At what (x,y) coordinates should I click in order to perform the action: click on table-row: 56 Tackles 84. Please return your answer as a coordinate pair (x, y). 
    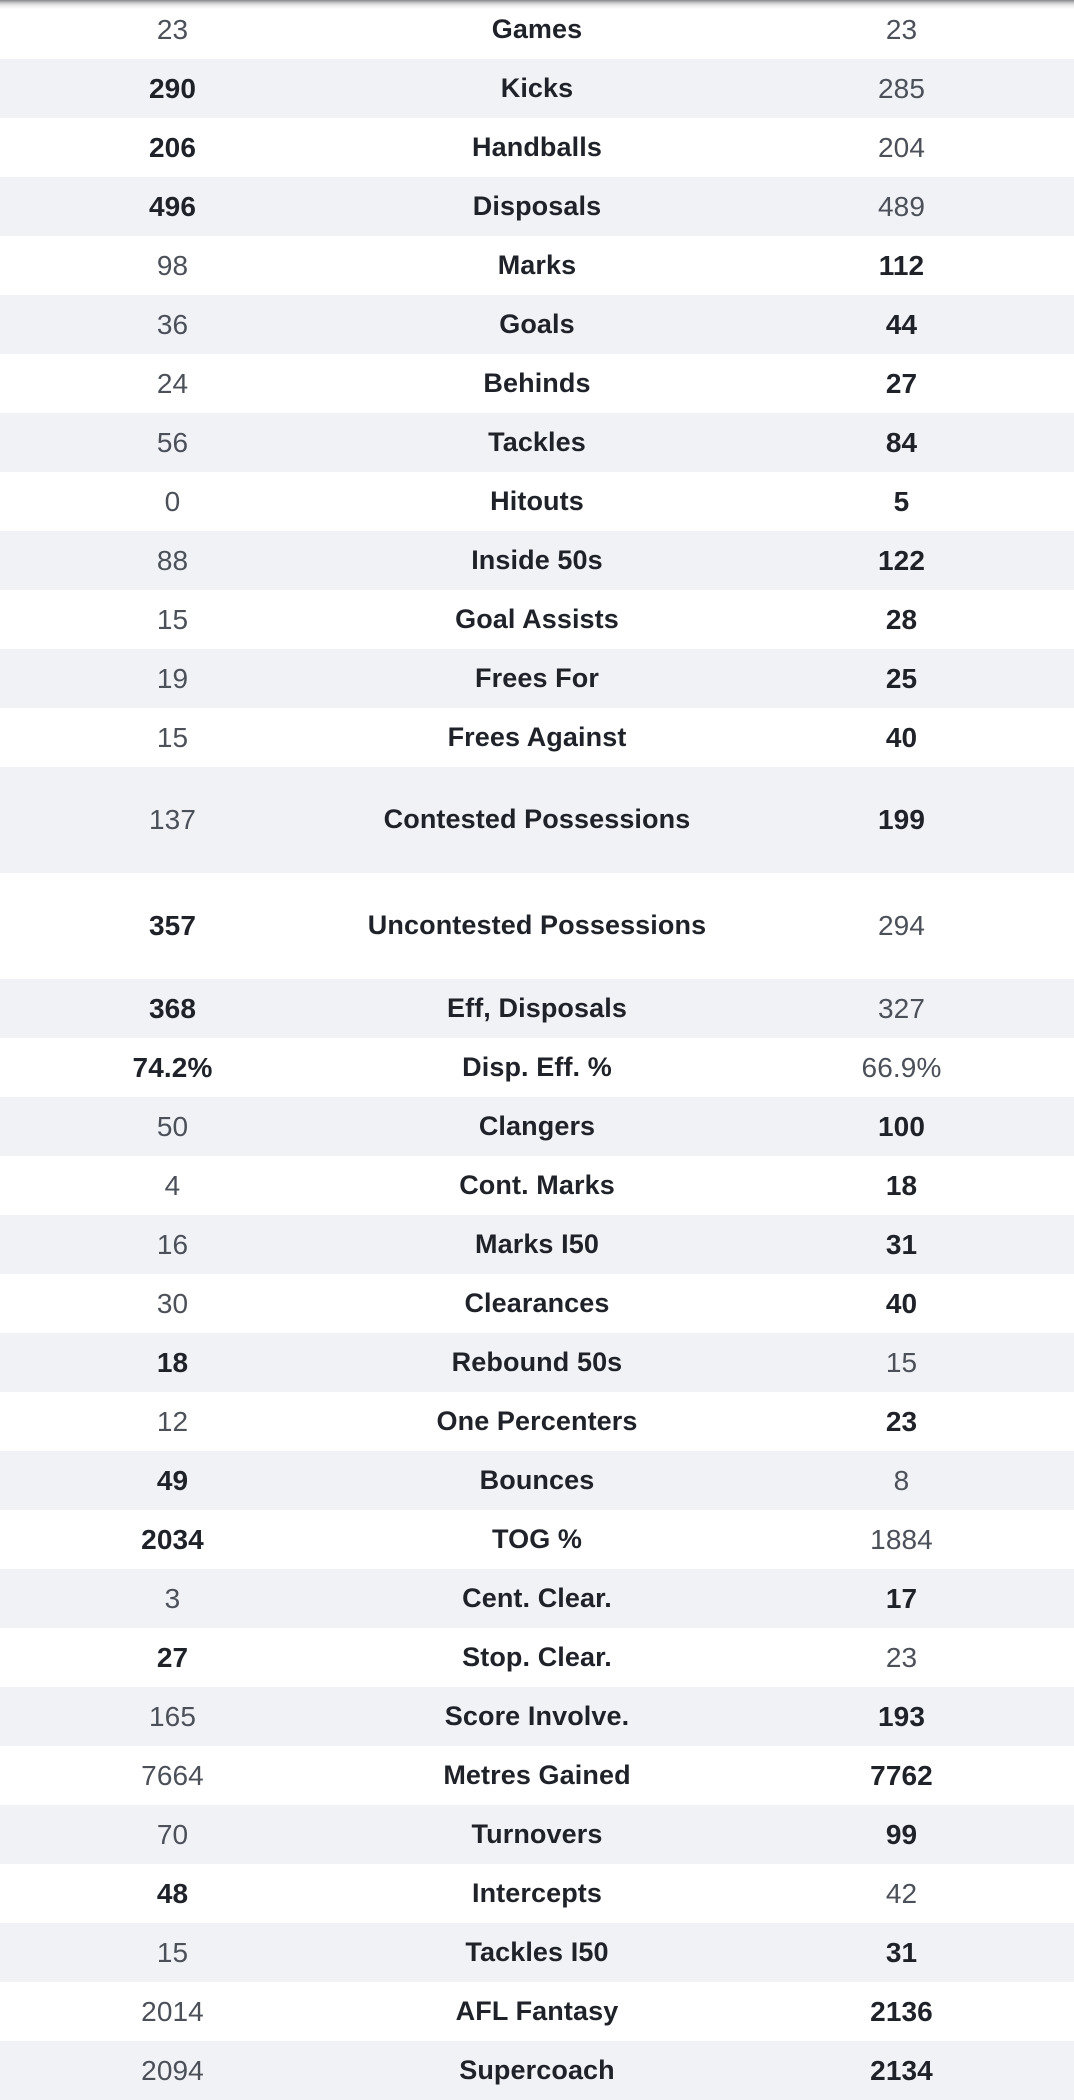
    Looking at the image, I should click on (537, 442).